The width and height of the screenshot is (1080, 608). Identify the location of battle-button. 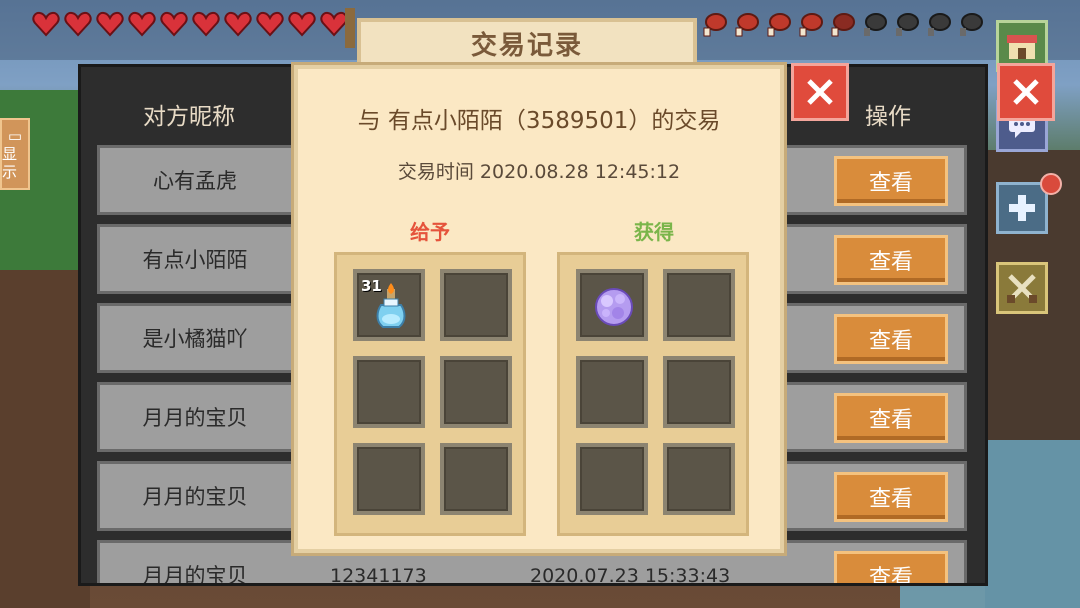
(1022, 288).